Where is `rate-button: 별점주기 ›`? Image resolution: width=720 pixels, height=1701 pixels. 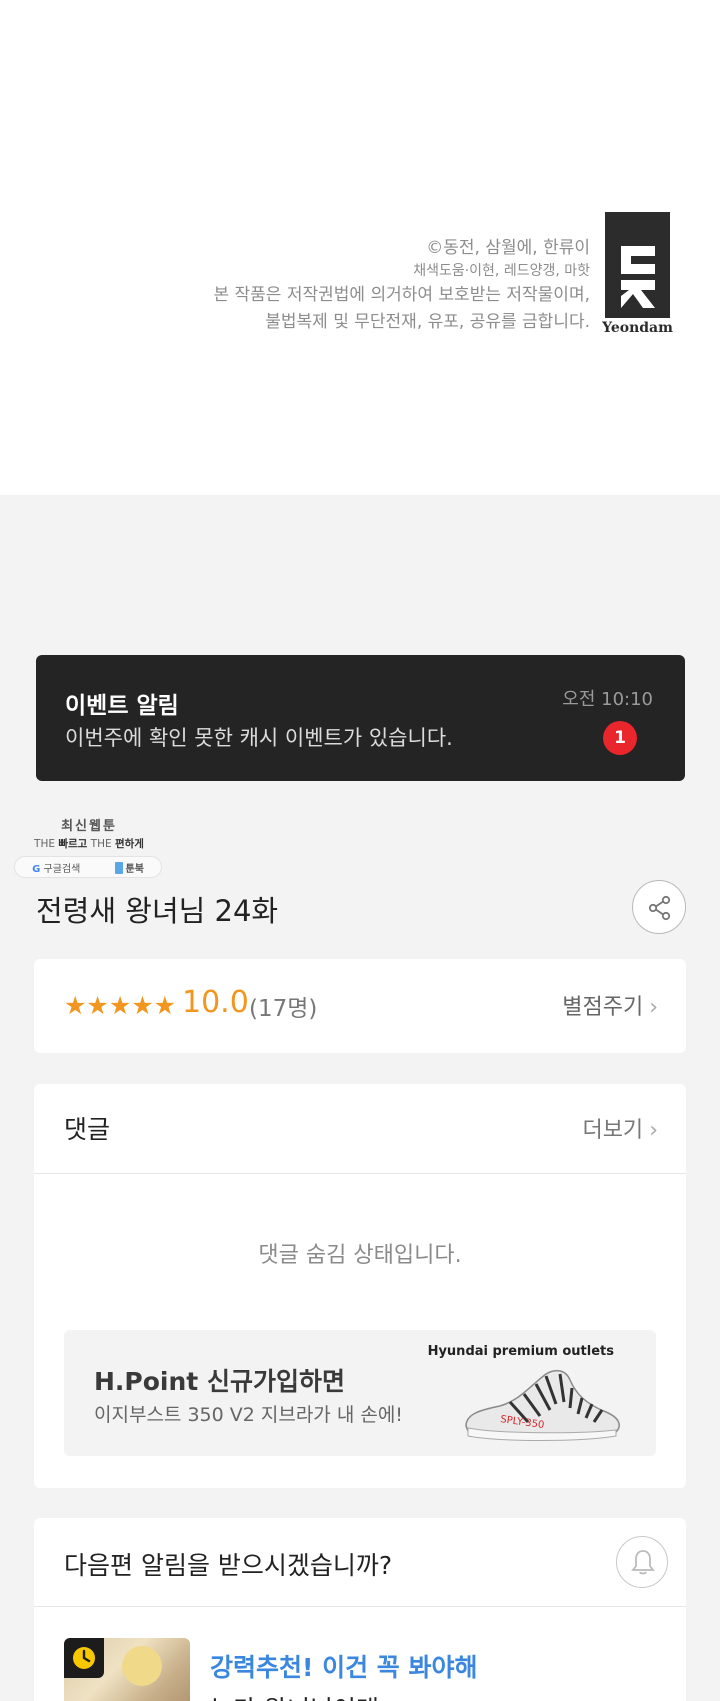
rate-button: 별점주기 › is located at coordinates (610, 1005).